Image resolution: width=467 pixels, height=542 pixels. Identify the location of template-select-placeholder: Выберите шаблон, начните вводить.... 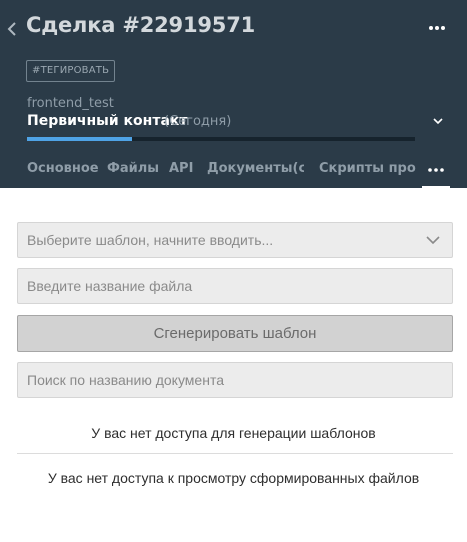
(150, 240).